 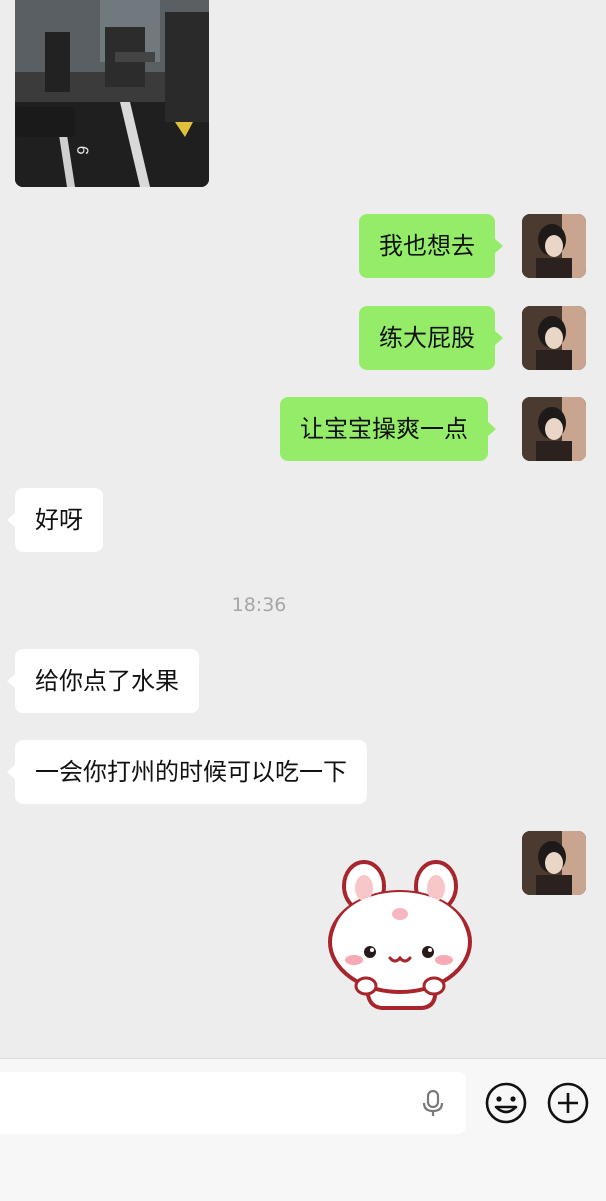 What do you see at coordinates (59, 520) in the screenshot?
I see `message-text: 好呀` at bounding box center [59, 520].